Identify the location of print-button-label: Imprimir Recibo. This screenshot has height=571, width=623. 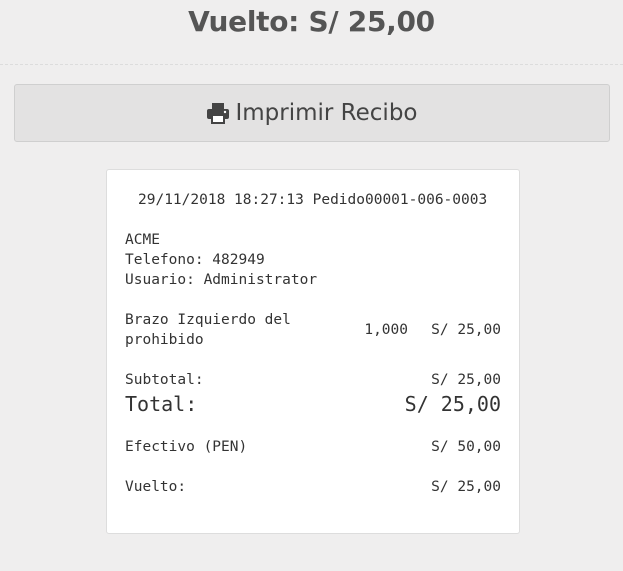
(326, 113).